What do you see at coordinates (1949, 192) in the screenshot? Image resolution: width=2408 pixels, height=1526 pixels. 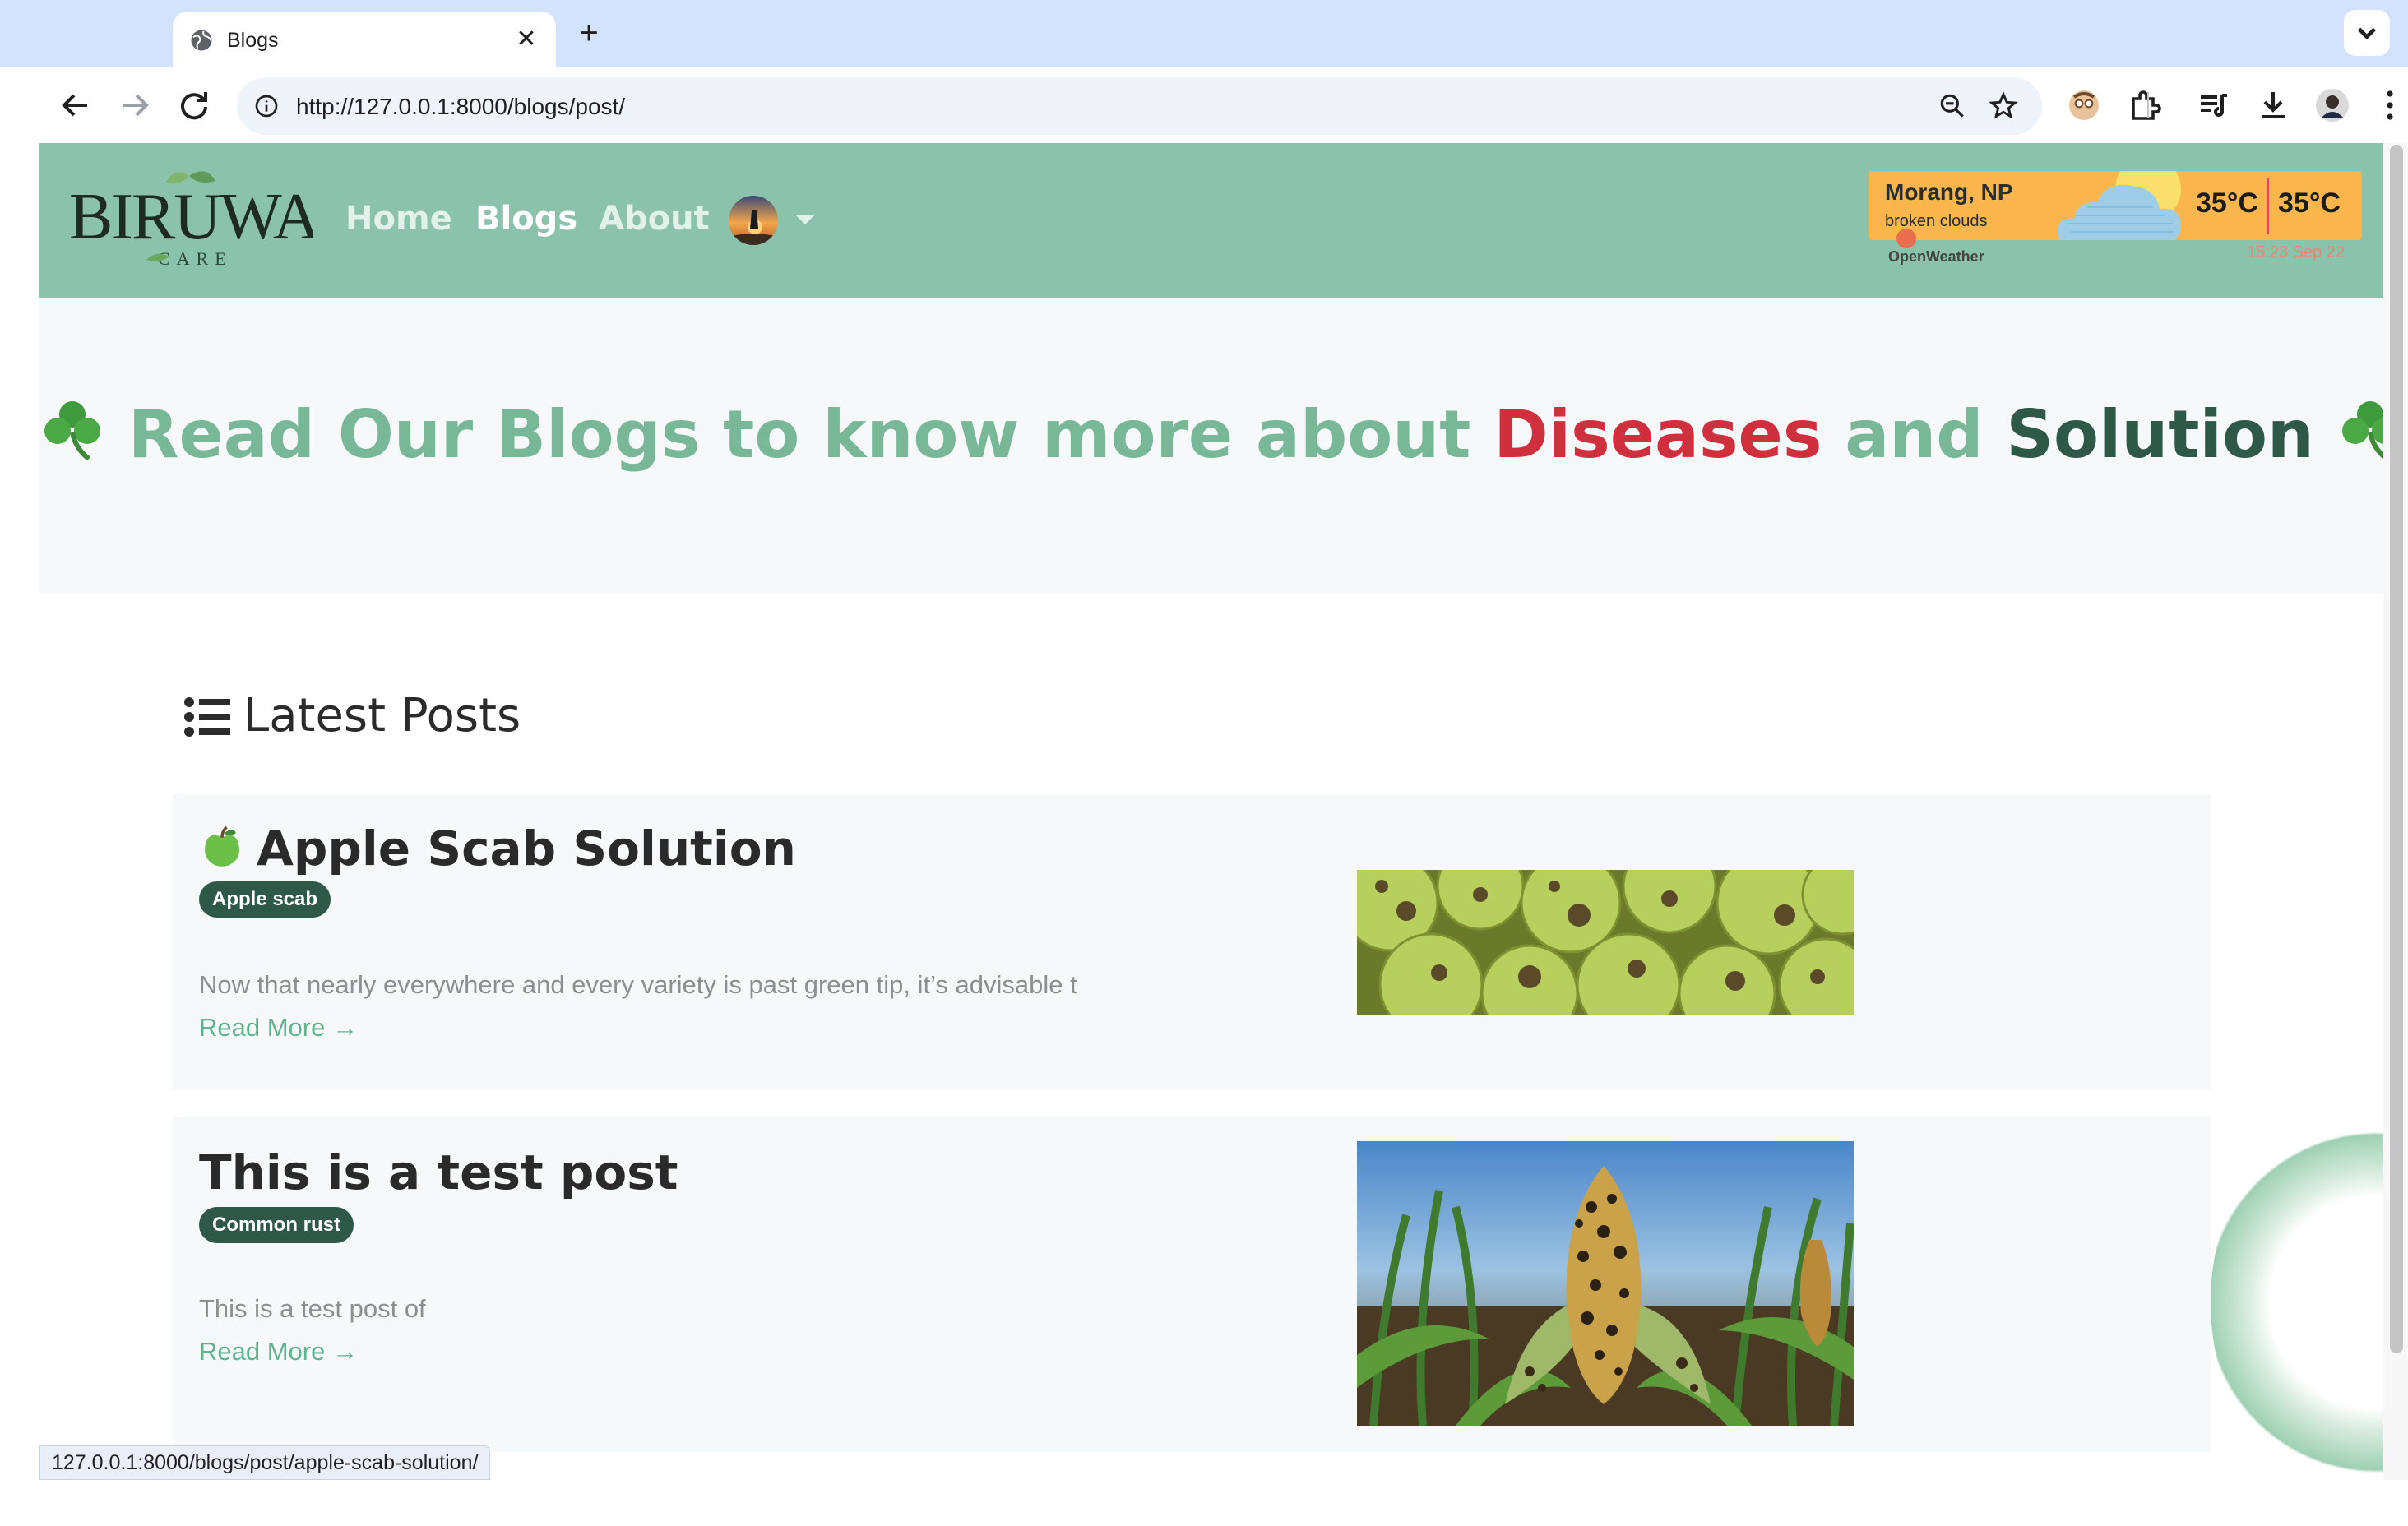 I see `weather-location: Morang, NP` at bounding box center [1949, 192].